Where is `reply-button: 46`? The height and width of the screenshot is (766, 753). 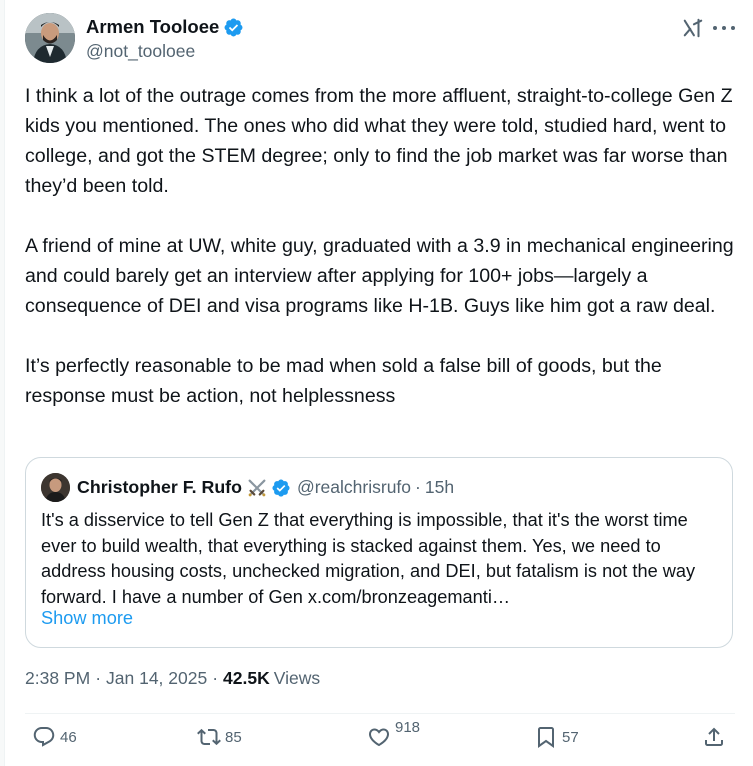
reply-button: 46 is located at coordinates (54, 737).